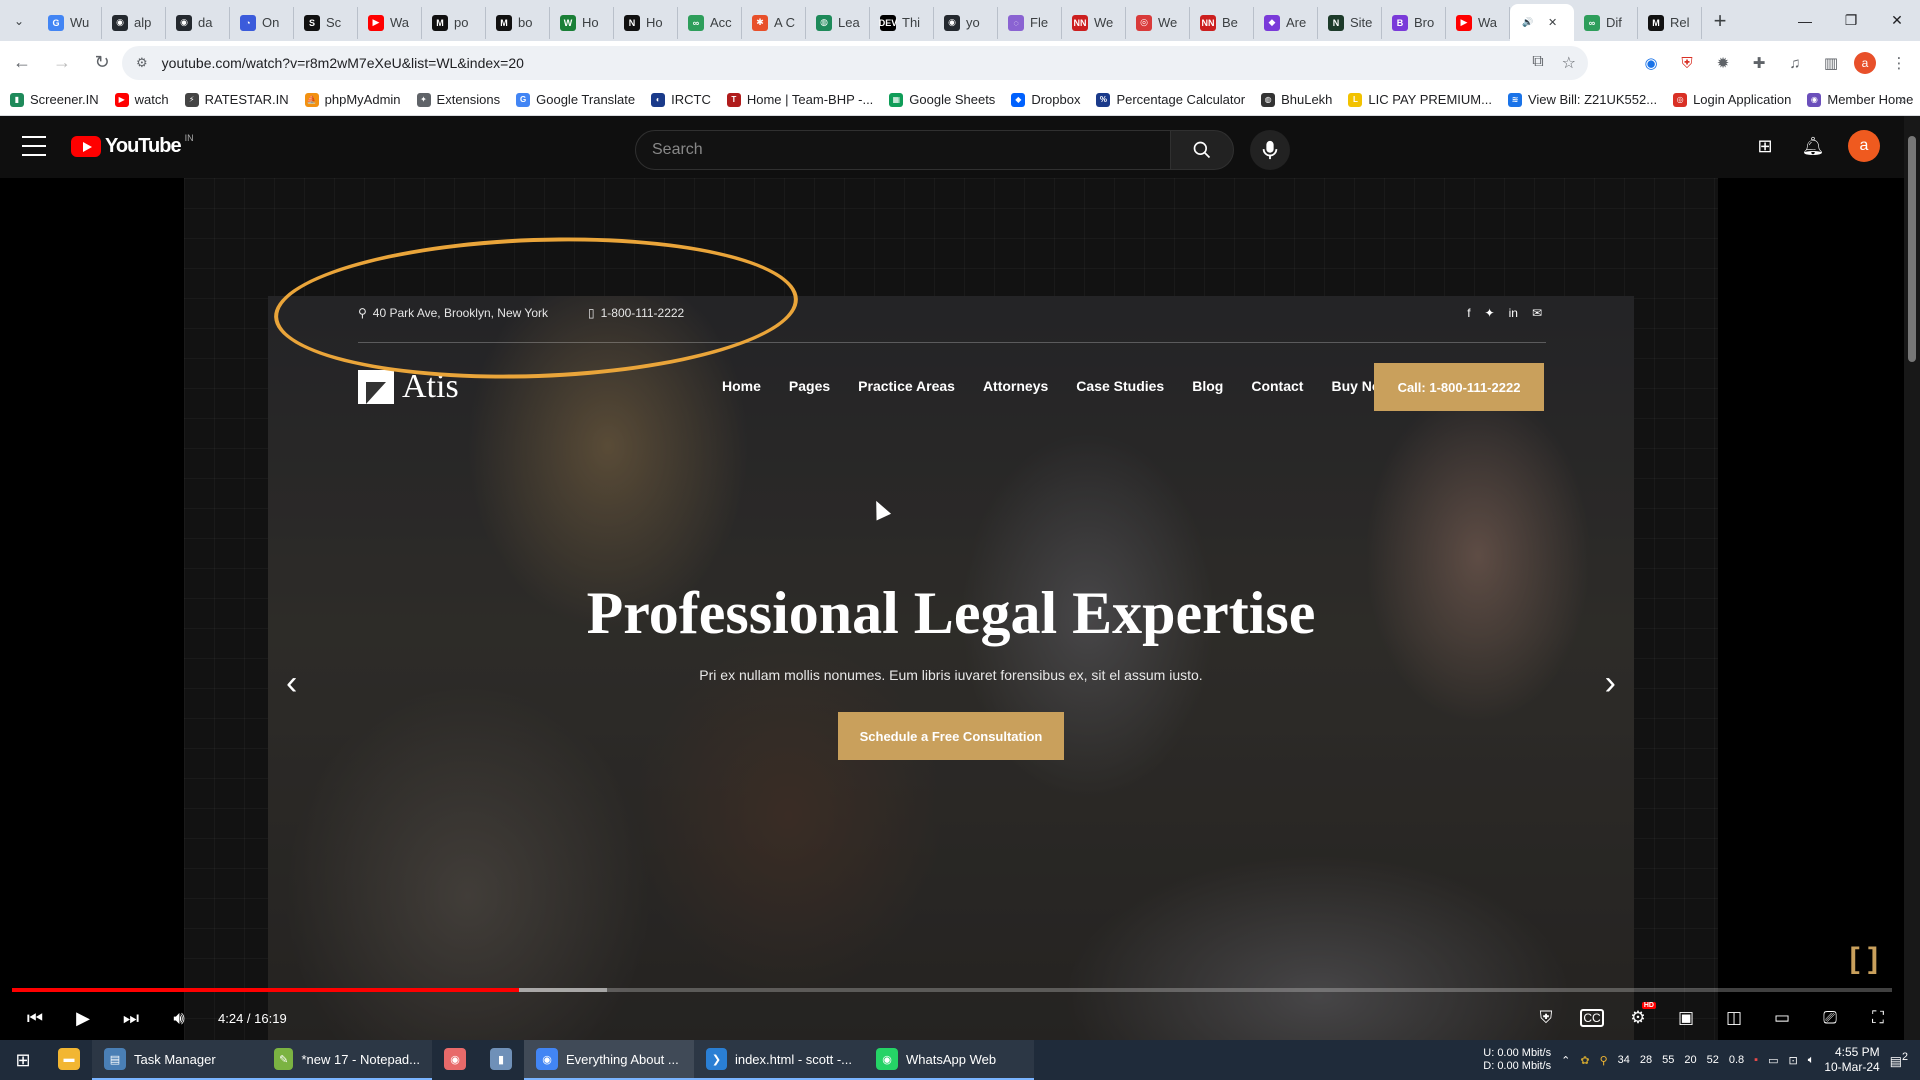 The height and width of the screenshot is (1080, 1920). What do you see at coordinates (1640, 1017) in the screenshot?
I see `settings-gear-icon: ⚙ HD` at bounding box center [1640, 1017].